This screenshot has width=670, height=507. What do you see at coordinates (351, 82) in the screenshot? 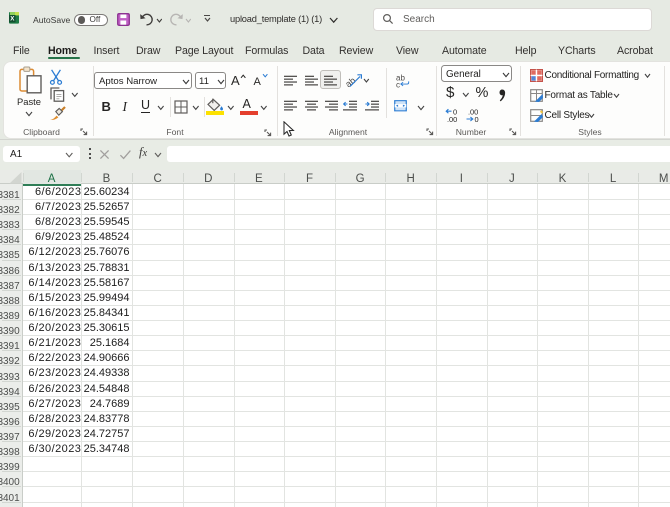
I see `svg-text: ab` at bounding box center [351, 82].